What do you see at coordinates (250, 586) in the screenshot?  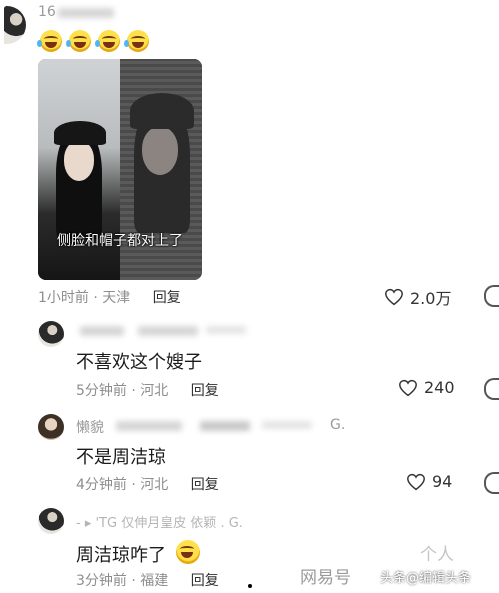 I see `dot-mark` at bounding box center [250, 586].